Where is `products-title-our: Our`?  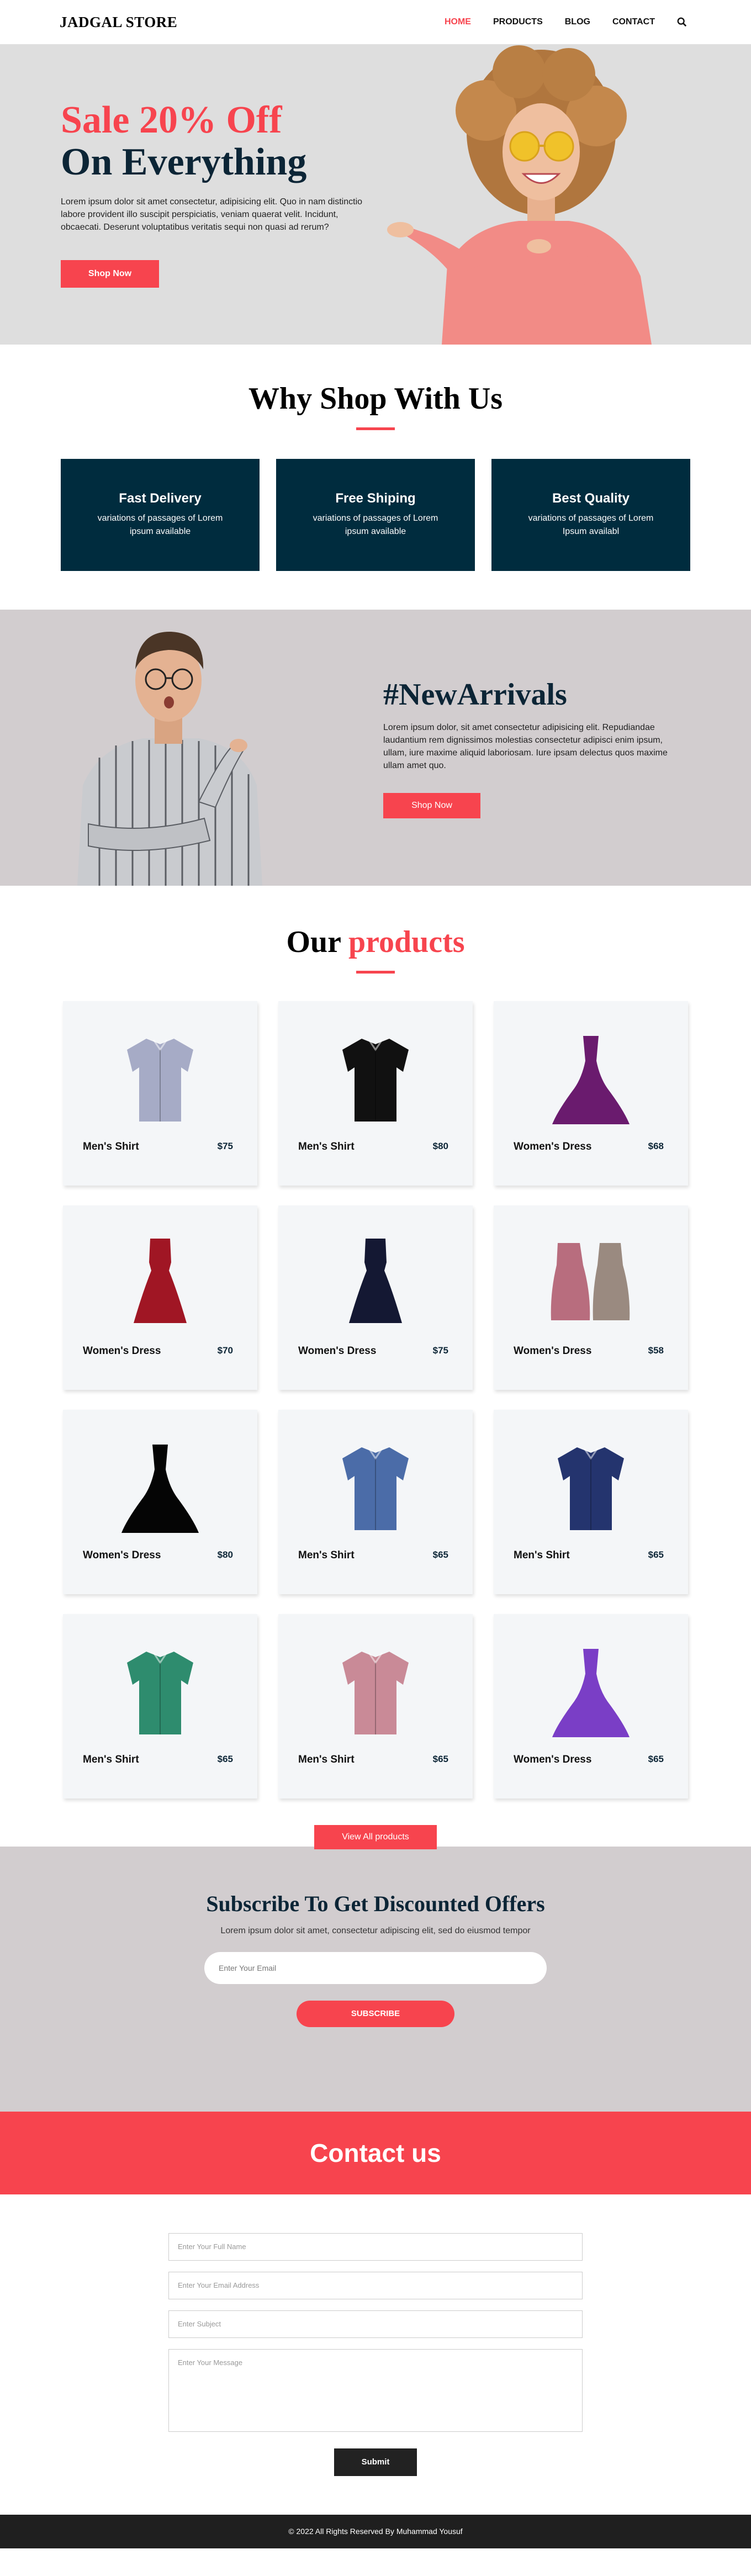 products-title-our: Our is located at coordinates (313, 942).